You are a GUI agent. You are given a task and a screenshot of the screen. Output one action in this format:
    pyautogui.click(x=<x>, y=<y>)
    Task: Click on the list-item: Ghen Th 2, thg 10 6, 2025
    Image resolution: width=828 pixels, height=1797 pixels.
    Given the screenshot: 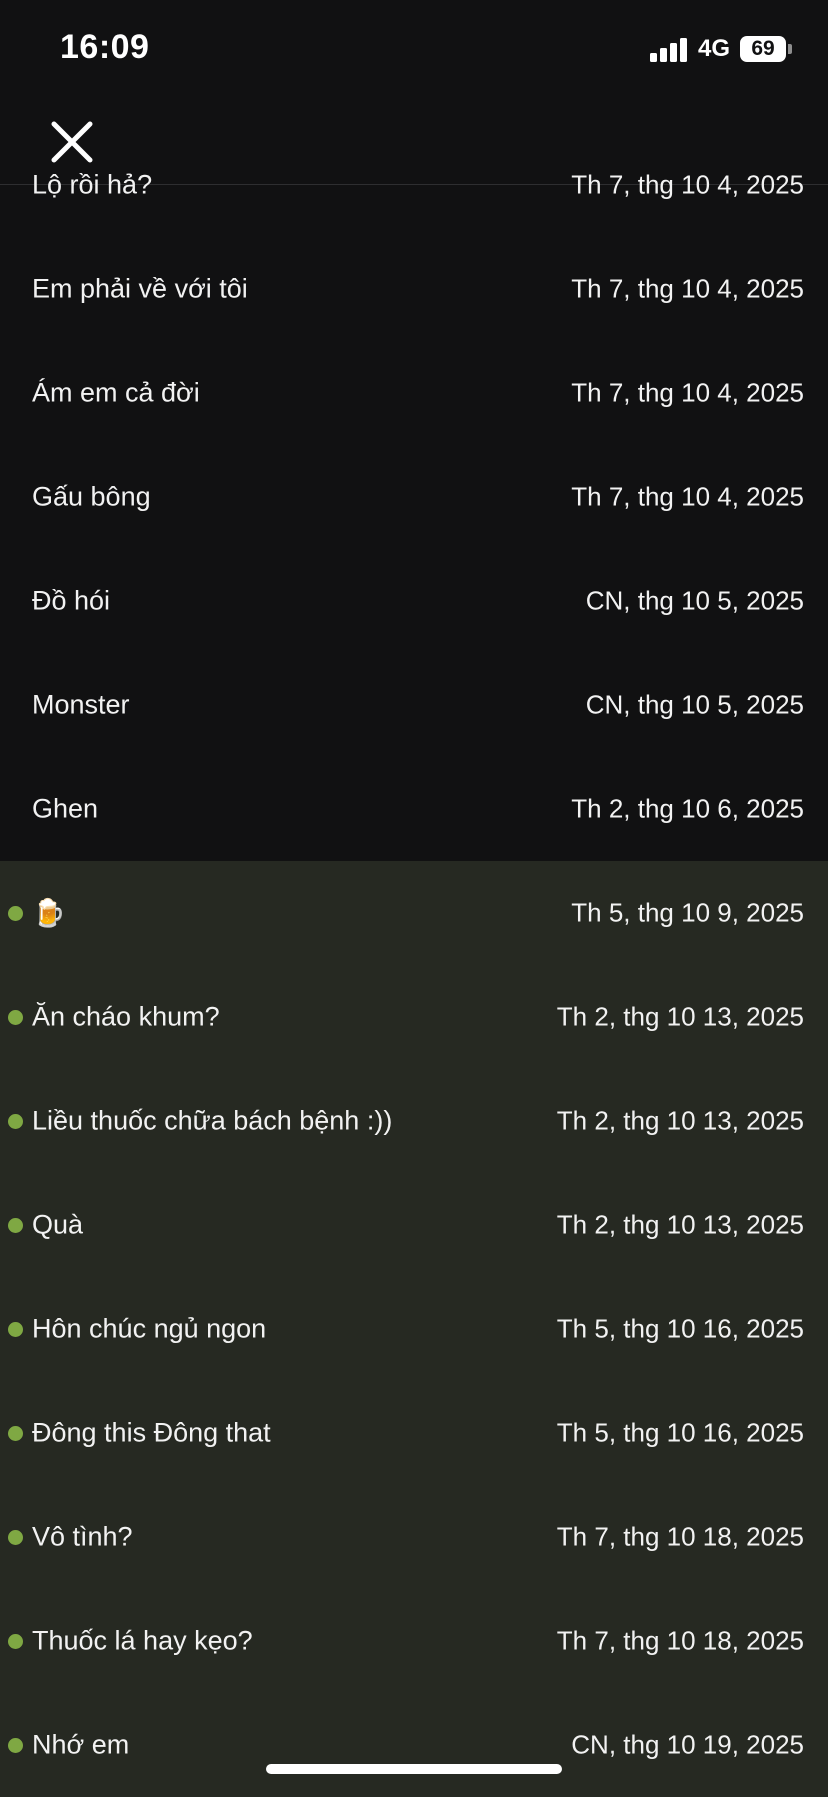 What is the action you would take?
    pyautogui.click(x=414, y=809)
    